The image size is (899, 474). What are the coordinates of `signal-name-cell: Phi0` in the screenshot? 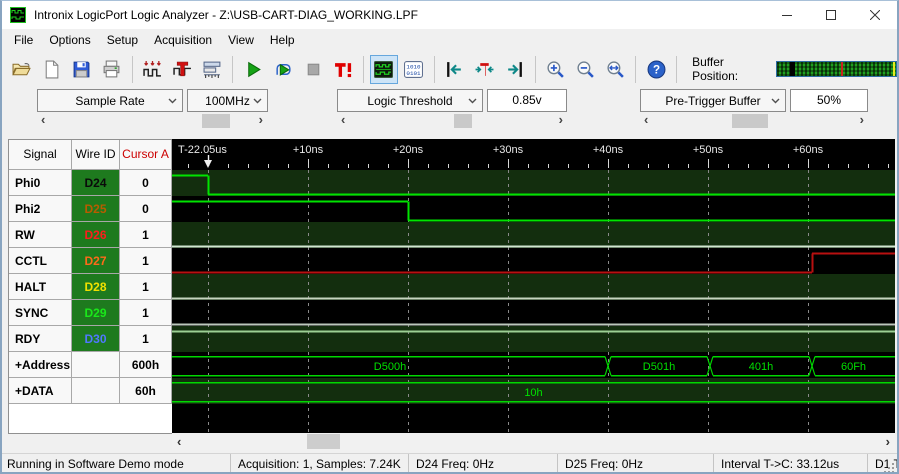 It's located at (40, 183).